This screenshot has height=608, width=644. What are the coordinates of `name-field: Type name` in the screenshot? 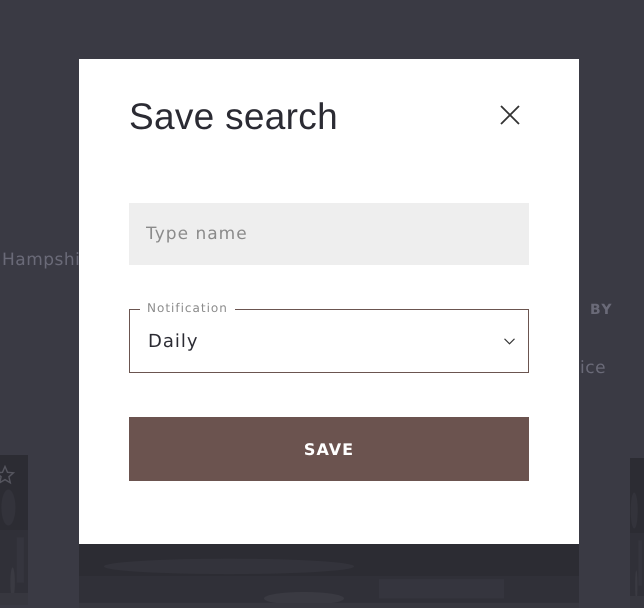 It's located at (329, 234).